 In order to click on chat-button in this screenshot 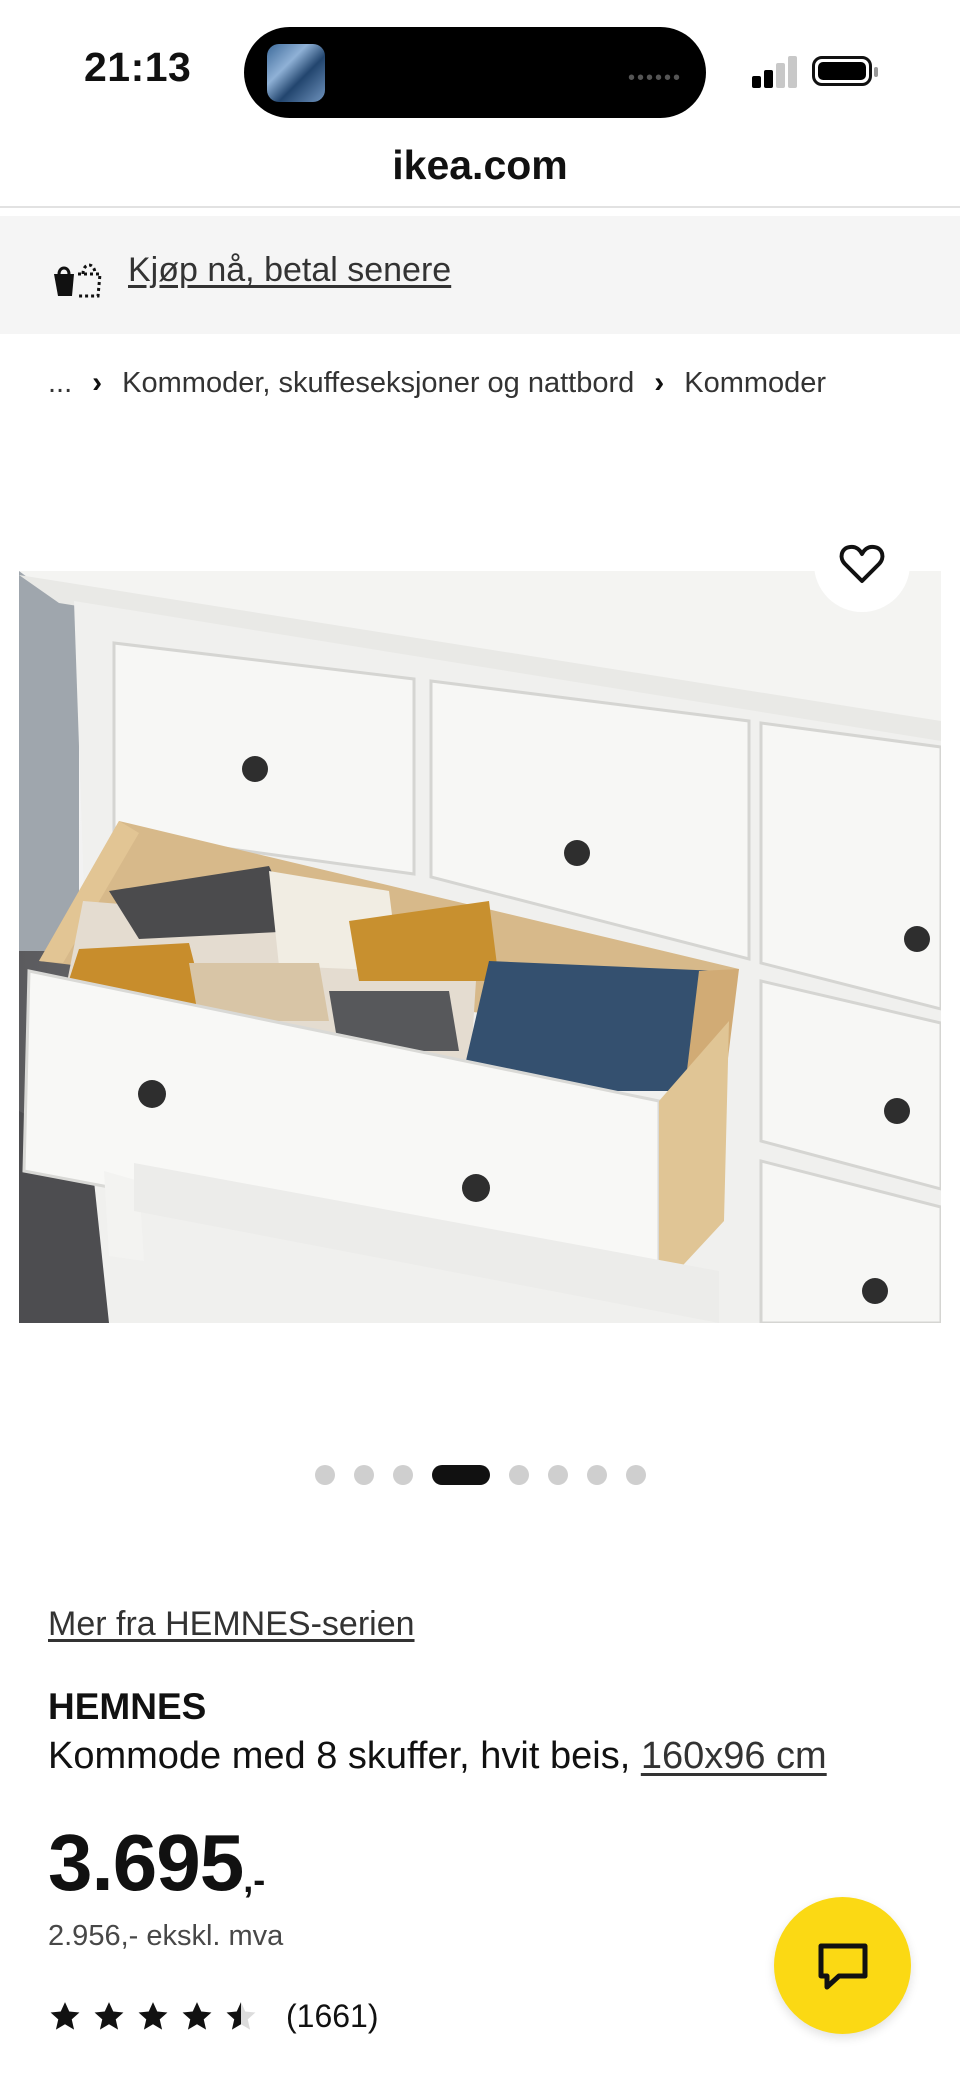, I will do `click(842, 1965)`.